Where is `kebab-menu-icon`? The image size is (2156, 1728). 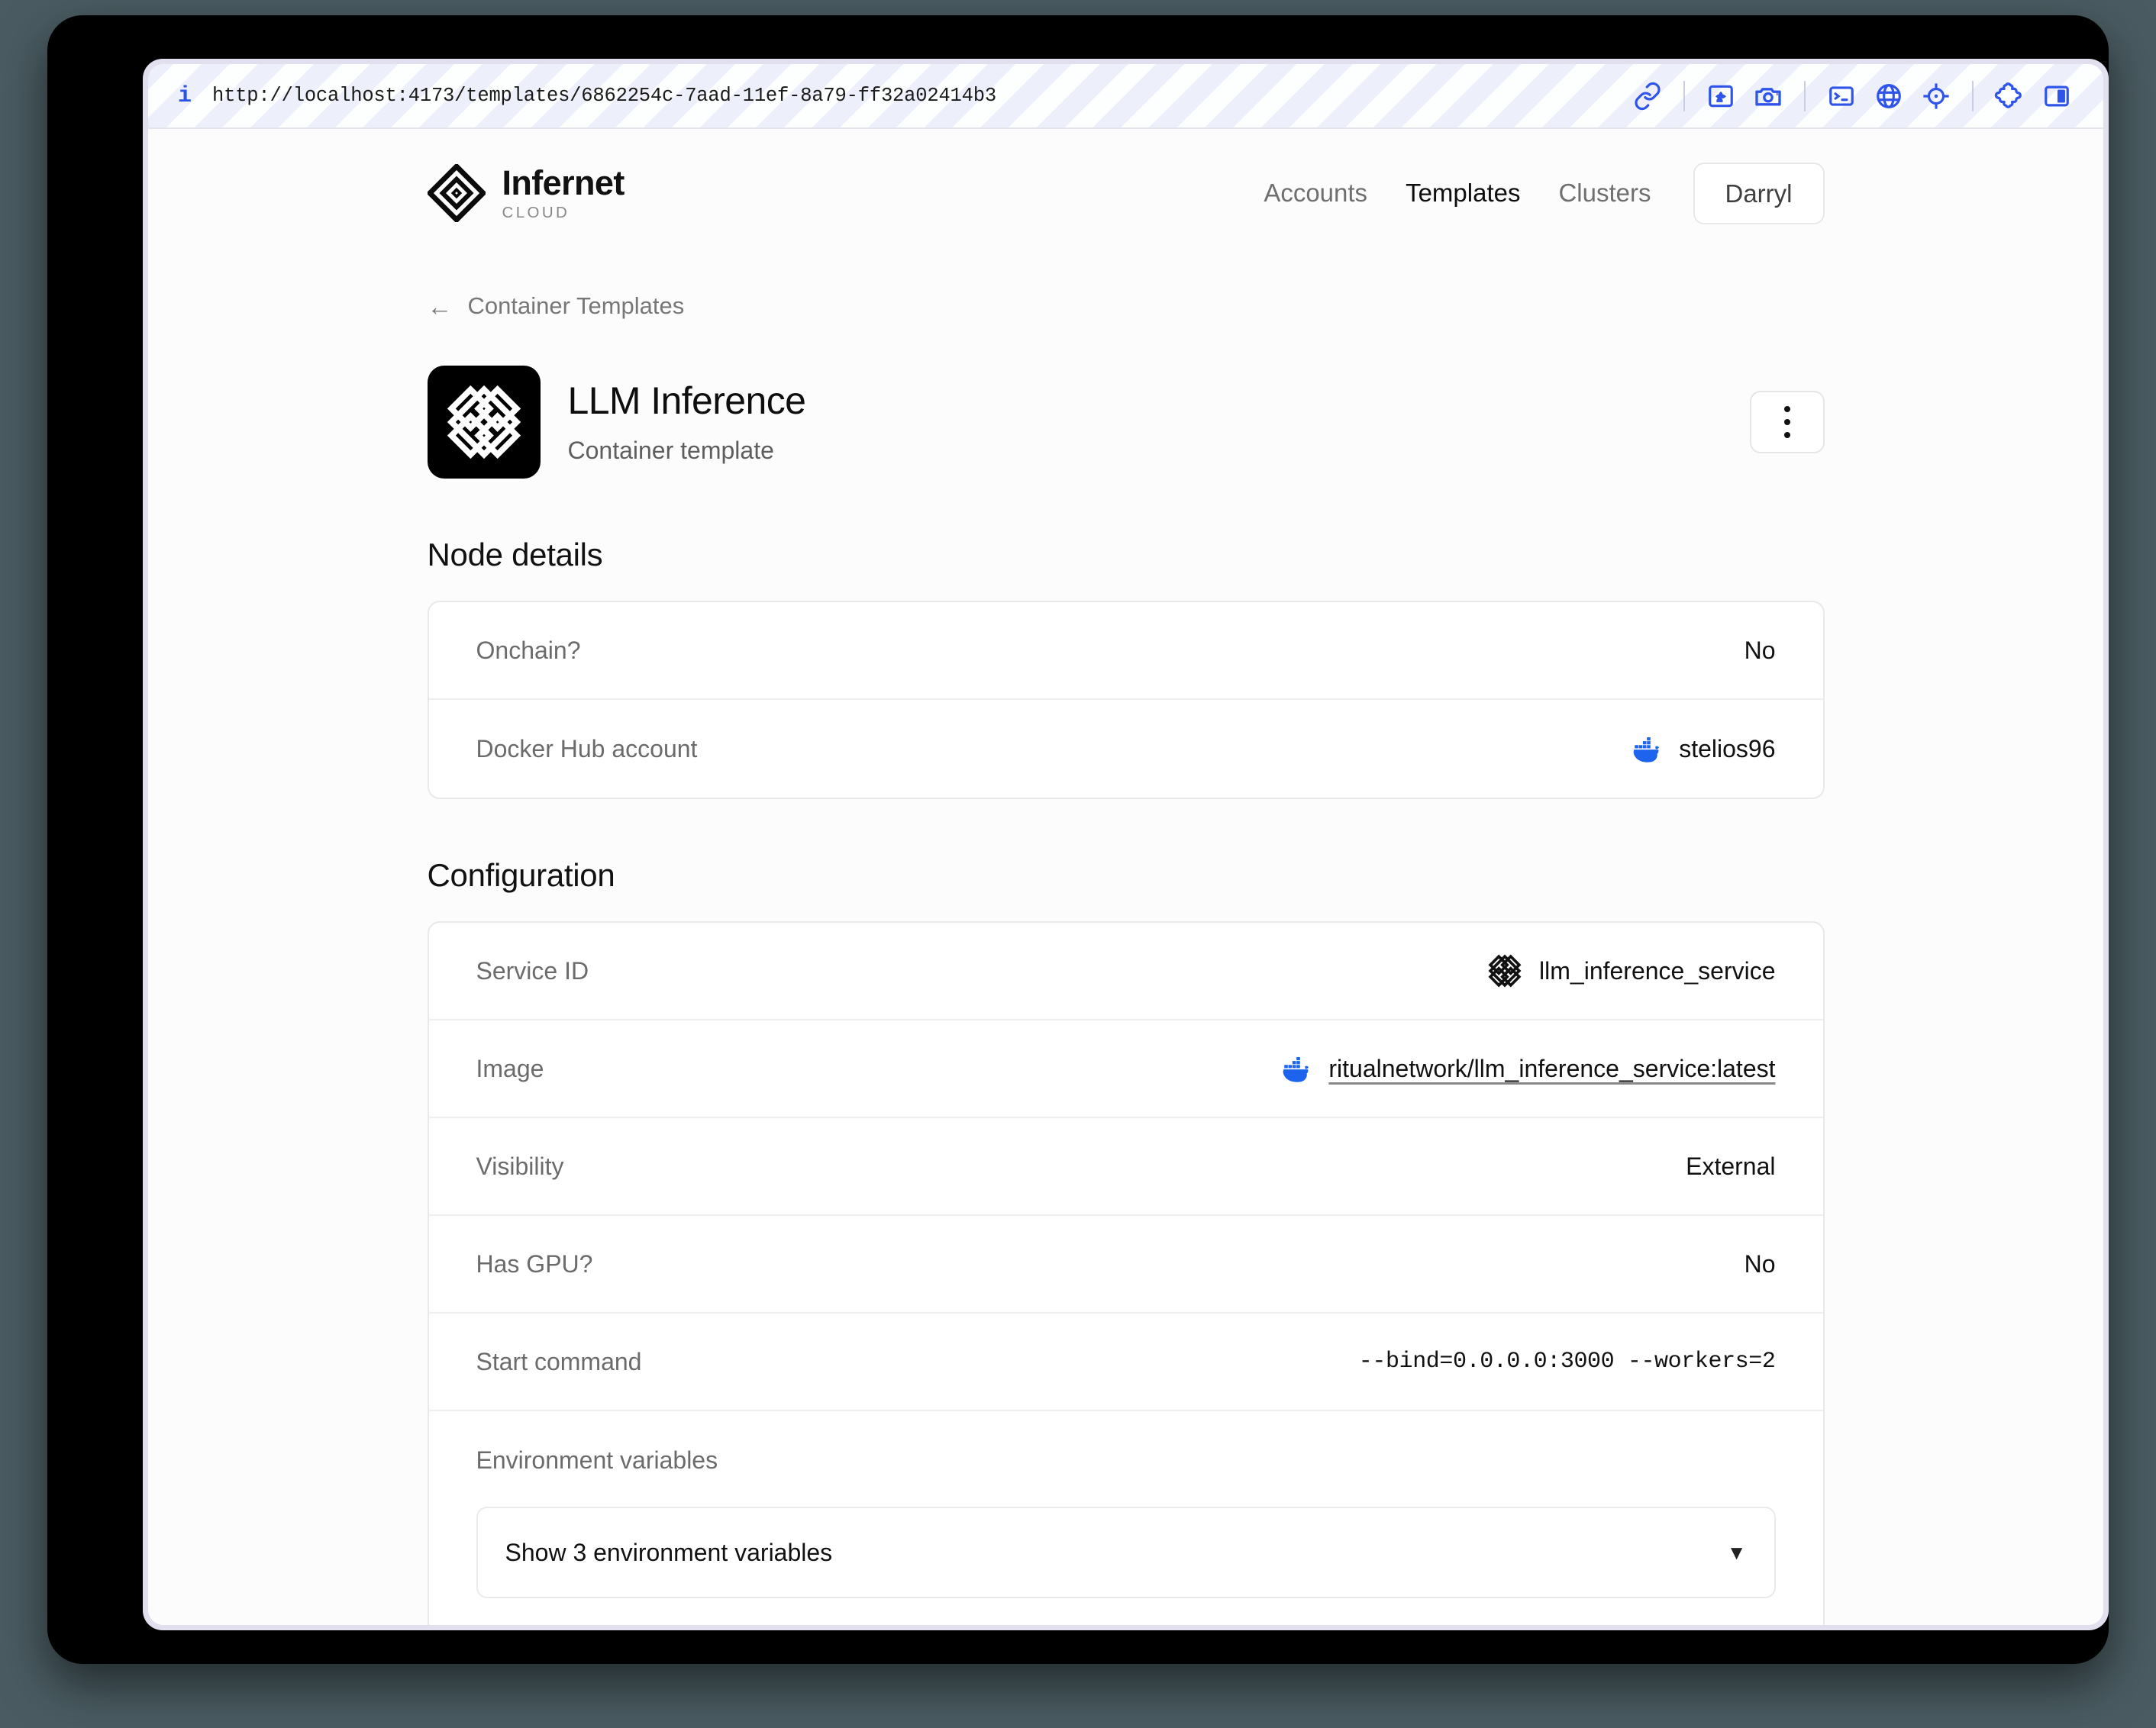
kebab-menu-icon is located at coordinates (1787, 422).